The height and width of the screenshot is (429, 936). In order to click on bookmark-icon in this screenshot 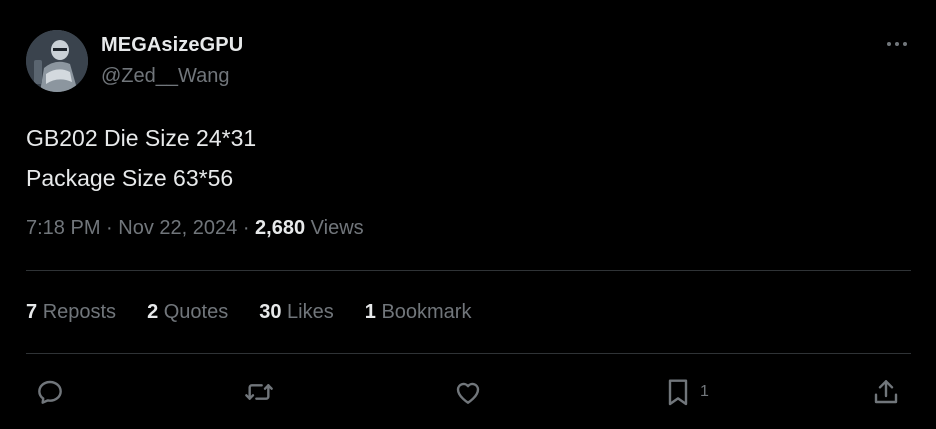, I will do `click(678, 392)`.